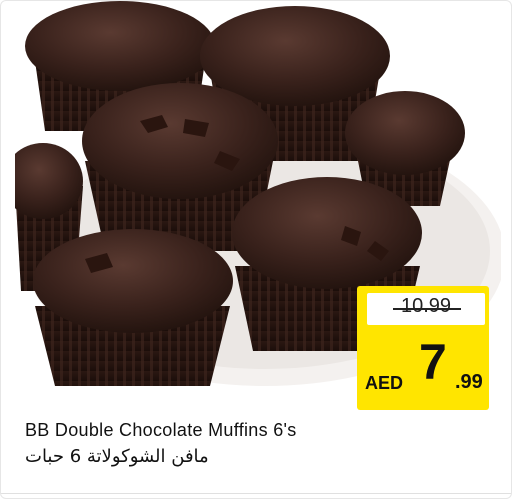 The width and height of the screenshot is (512, 499). I want to click on old-price: 10.99, so click(426, 306).